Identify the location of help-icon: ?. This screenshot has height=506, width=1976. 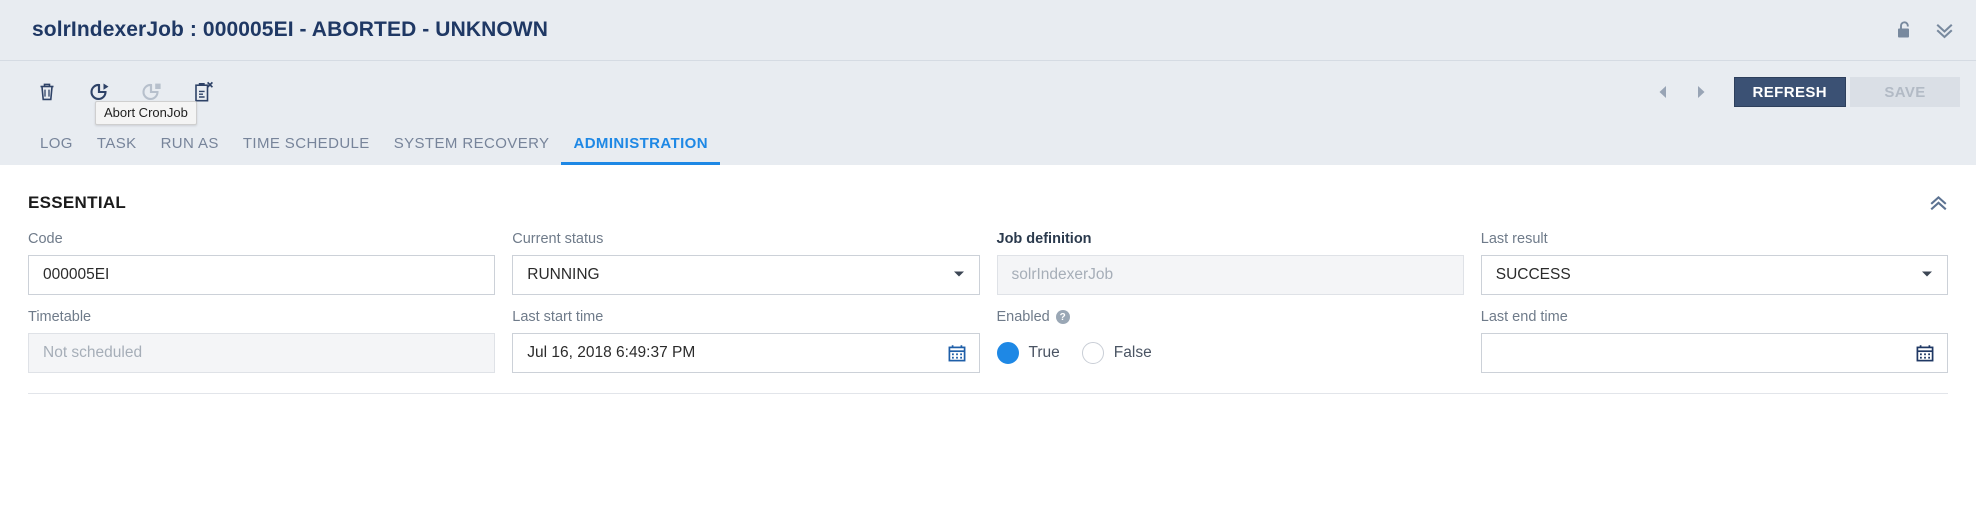
(1062, 317).